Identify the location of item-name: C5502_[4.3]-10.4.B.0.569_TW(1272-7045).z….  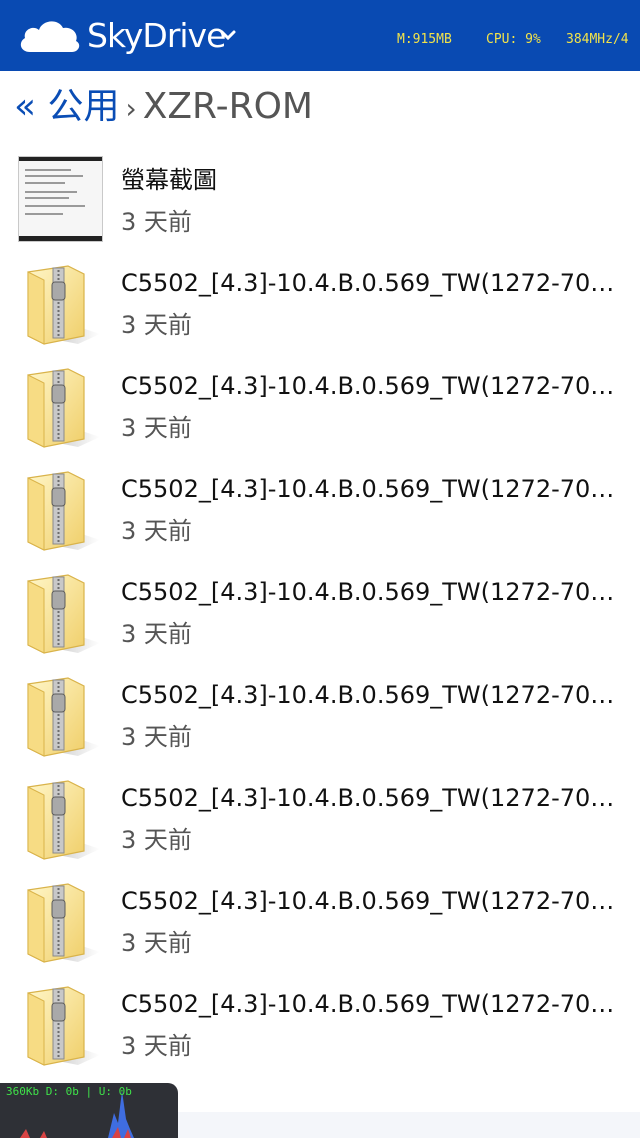
(371, 798).